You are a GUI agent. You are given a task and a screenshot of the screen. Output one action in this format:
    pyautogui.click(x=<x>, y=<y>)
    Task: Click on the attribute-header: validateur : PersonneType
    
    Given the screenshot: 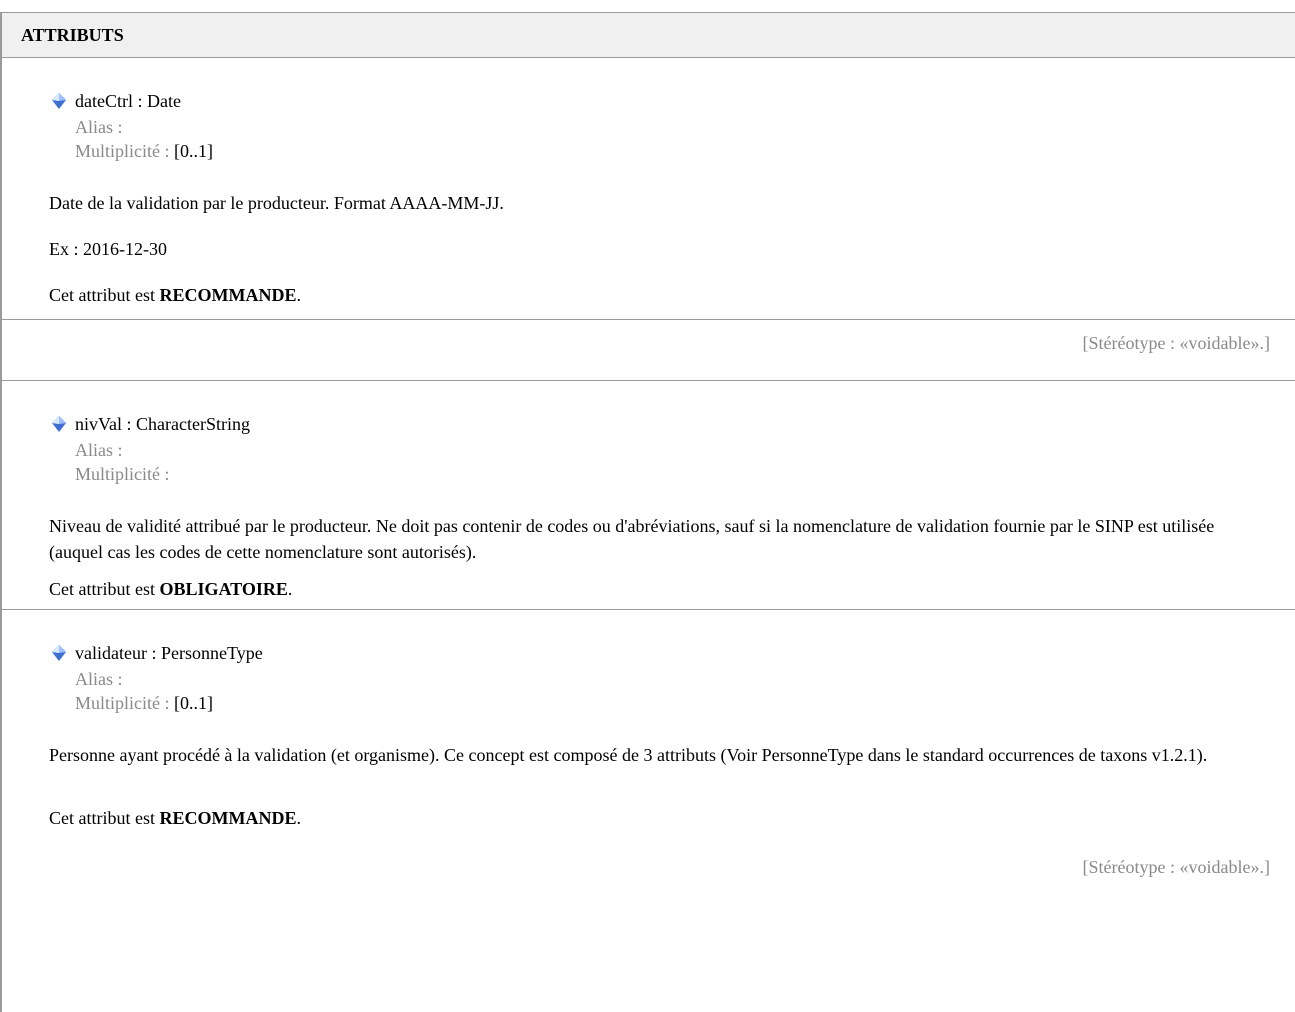 What is the action you would take?
    pyautogui.click(x=157, y=653)
    